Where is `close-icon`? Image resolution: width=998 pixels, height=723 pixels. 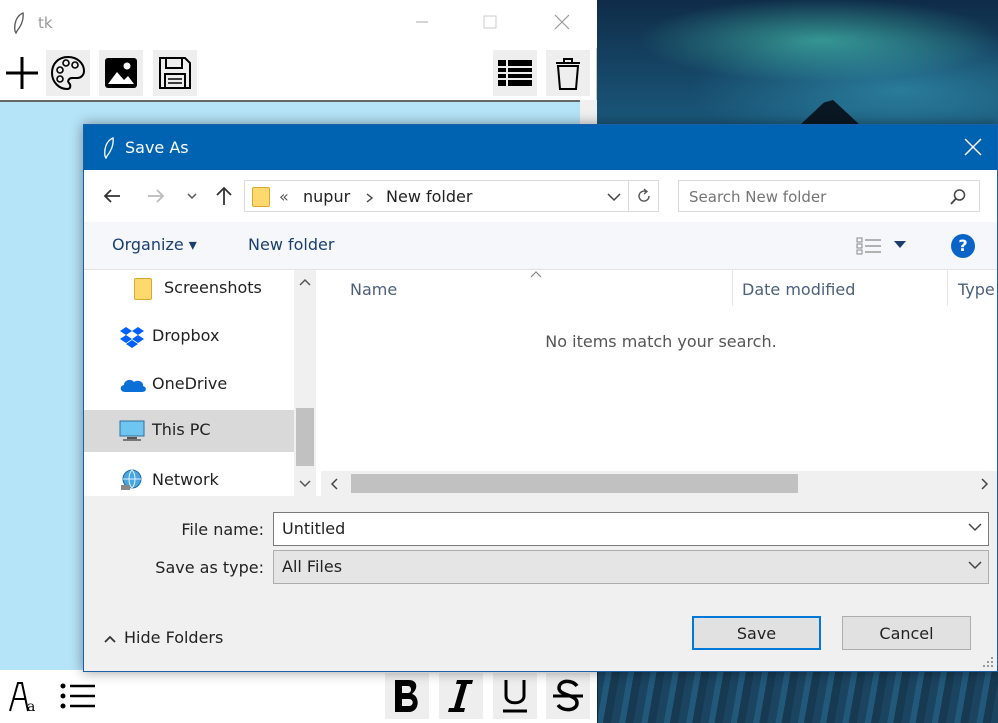
close-icon is located at coordinates (562, 22).